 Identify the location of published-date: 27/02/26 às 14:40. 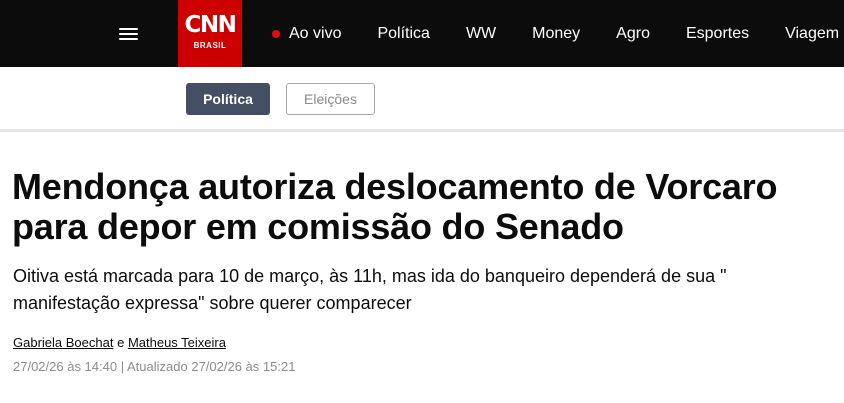
(65, 366).